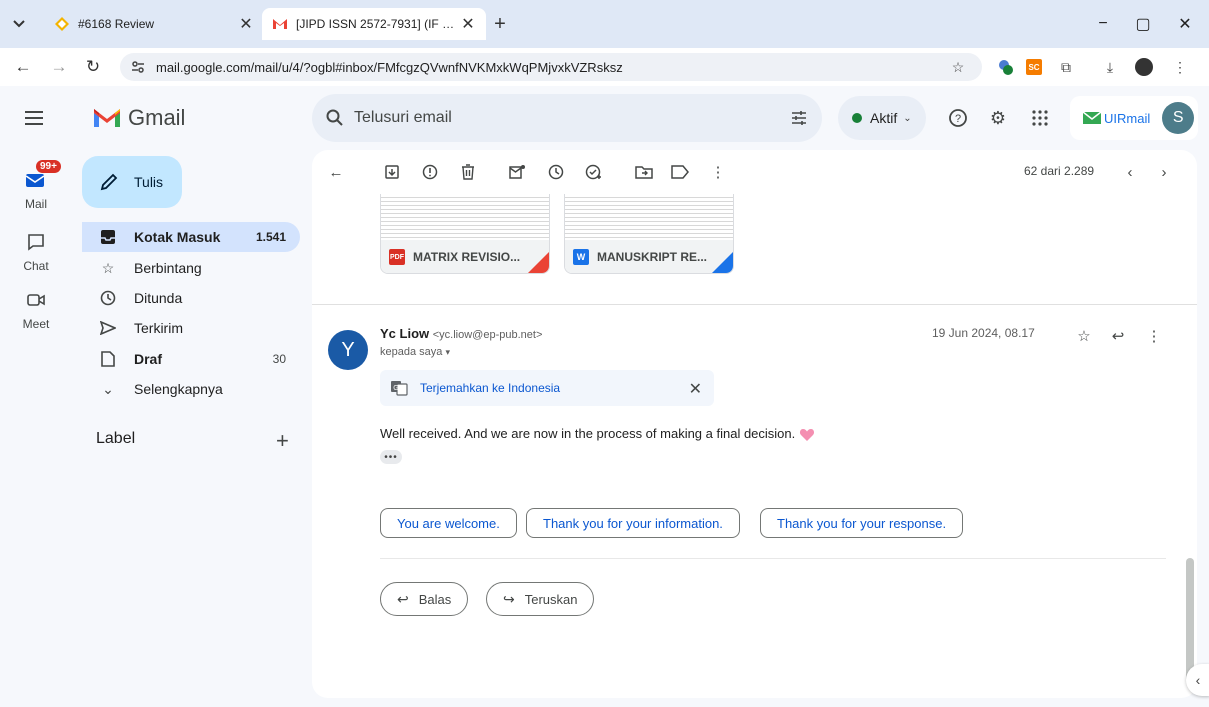 The width and height of the screenshot is (1209, 707). I want to click on tab-search-icon, so click(19, 24).